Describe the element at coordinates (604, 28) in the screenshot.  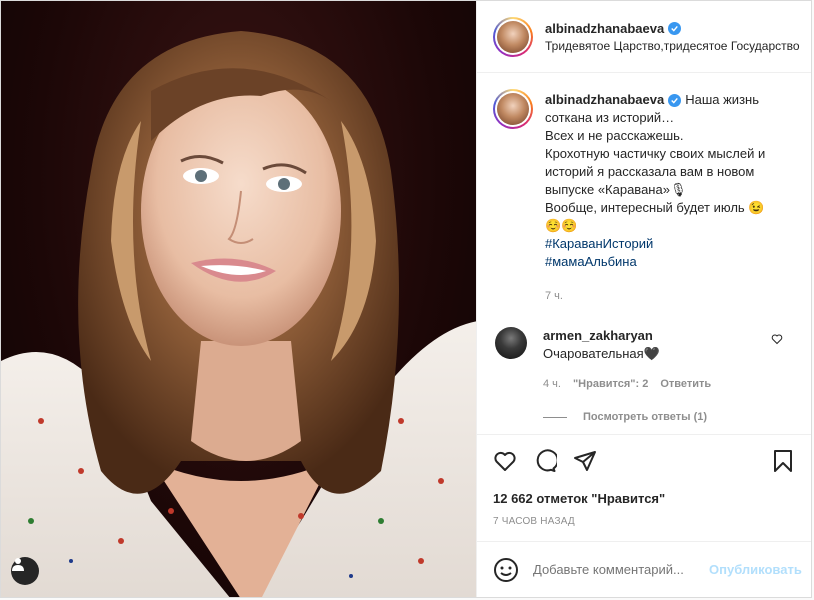
I see `author-username: albinadzhanabaeva` at that location.